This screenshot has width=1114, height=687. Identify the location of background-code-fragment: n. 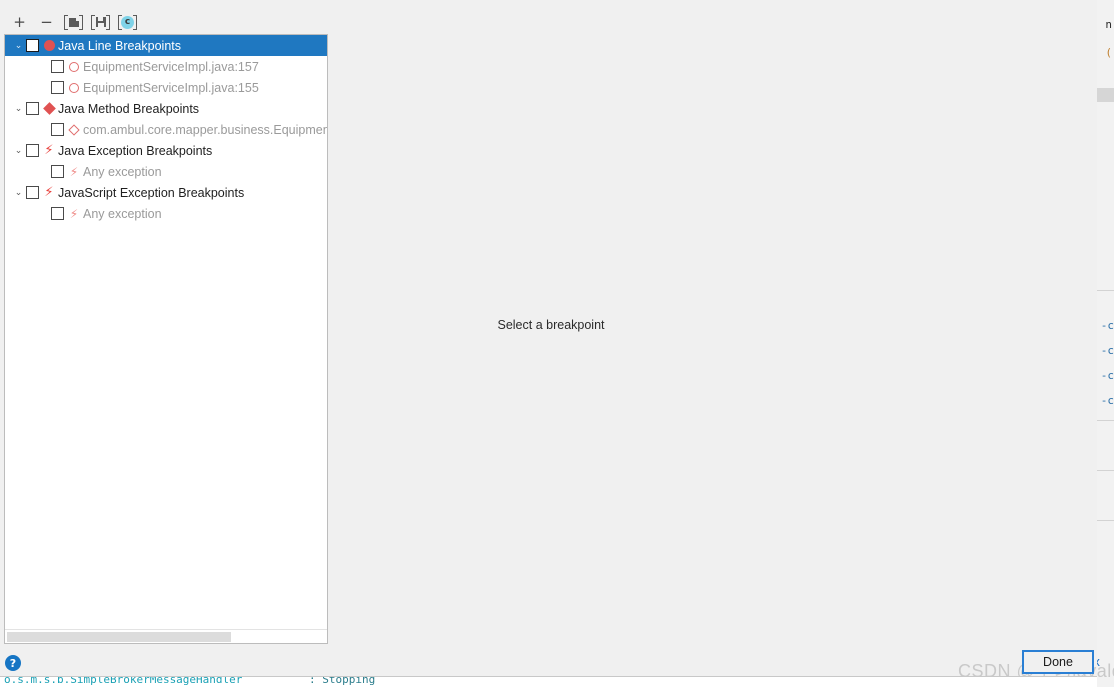
(1108, 24).